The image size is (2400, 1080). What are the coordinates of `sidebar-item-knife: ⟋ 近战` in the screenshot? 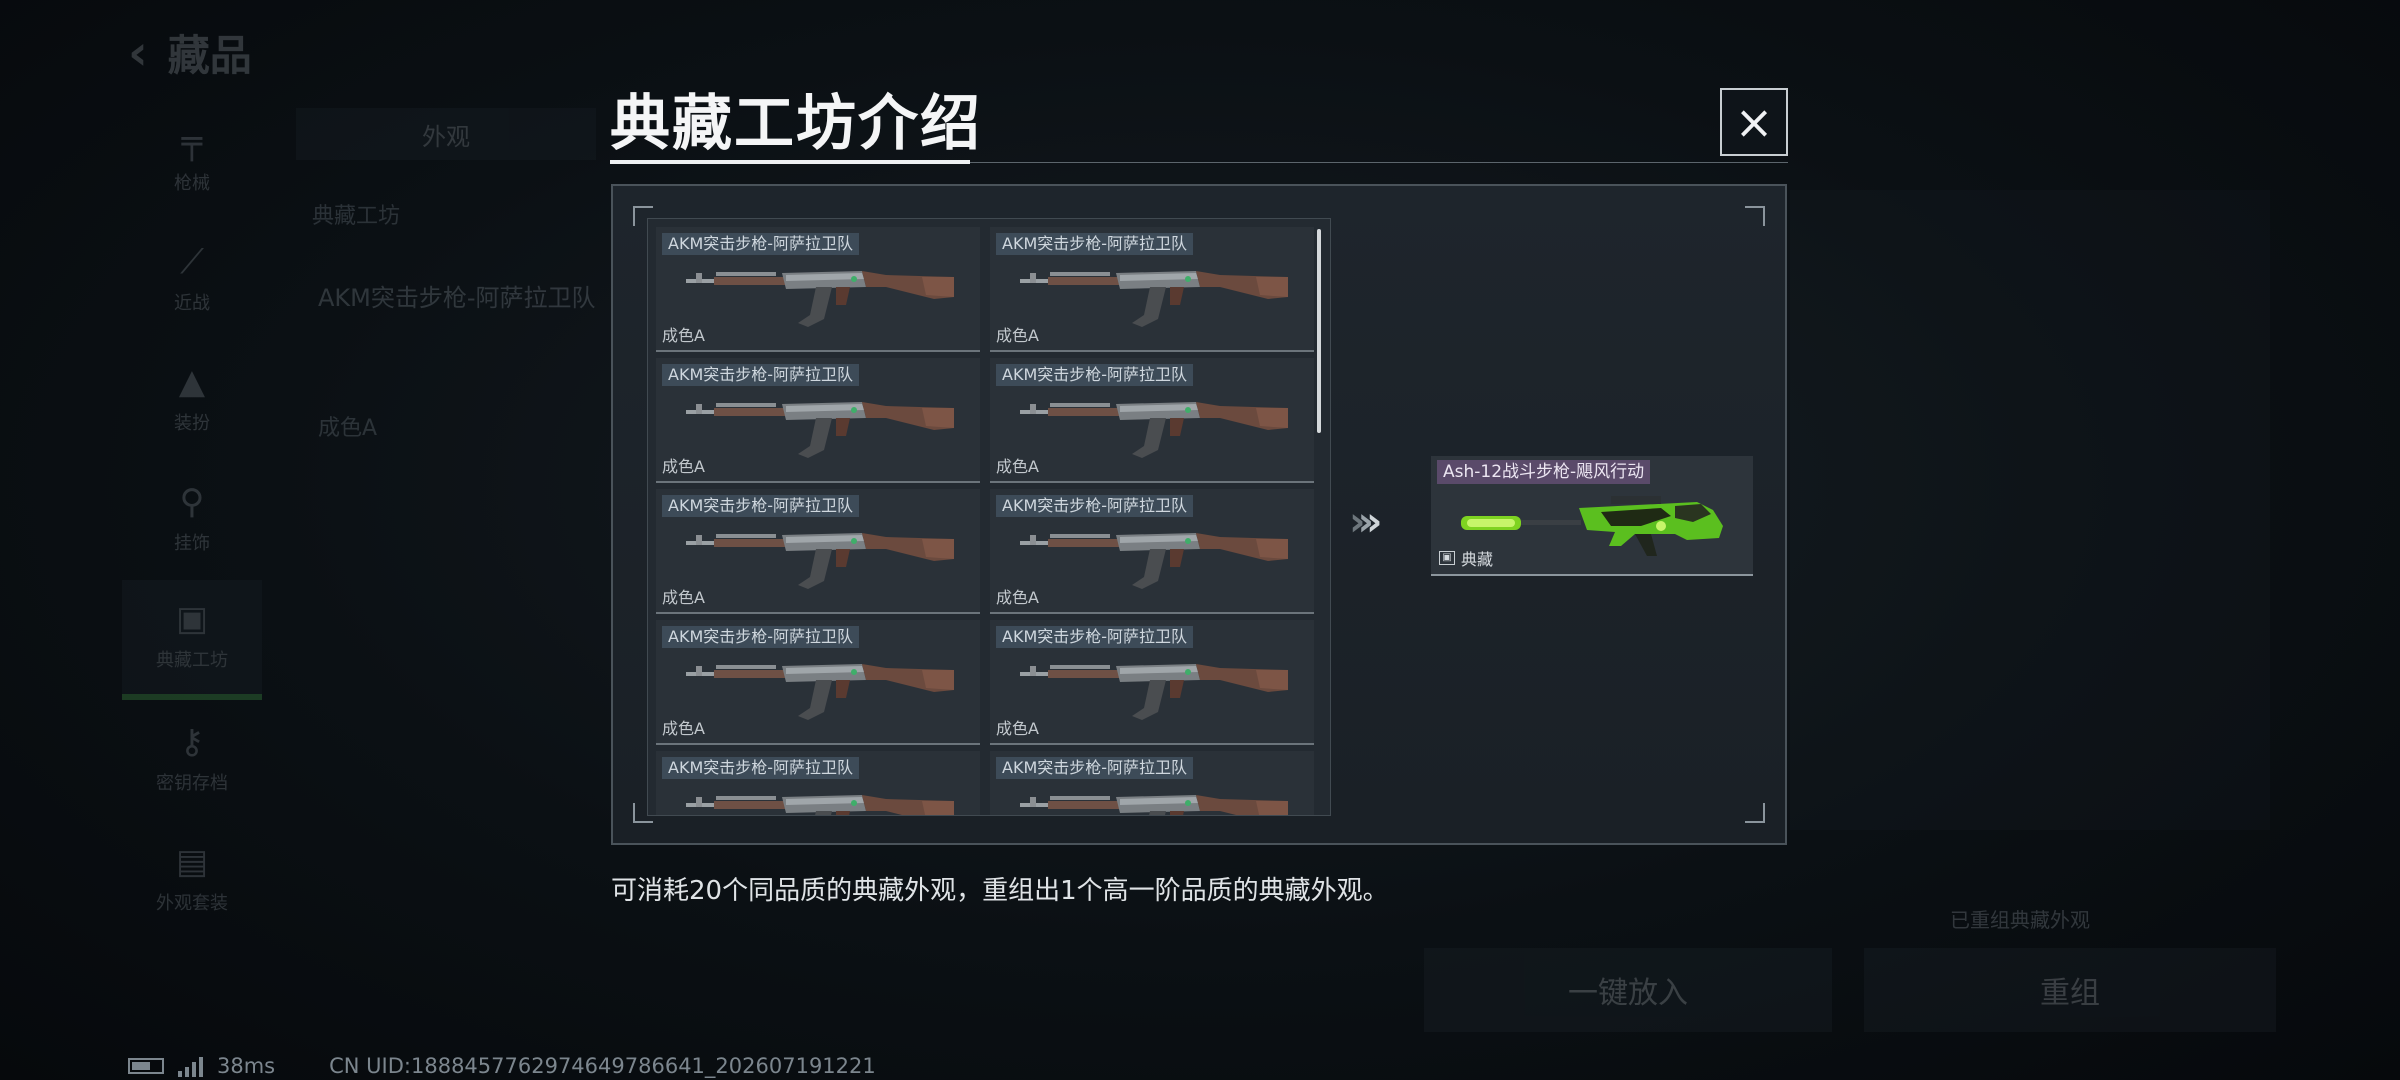 It's located at (192, 280).